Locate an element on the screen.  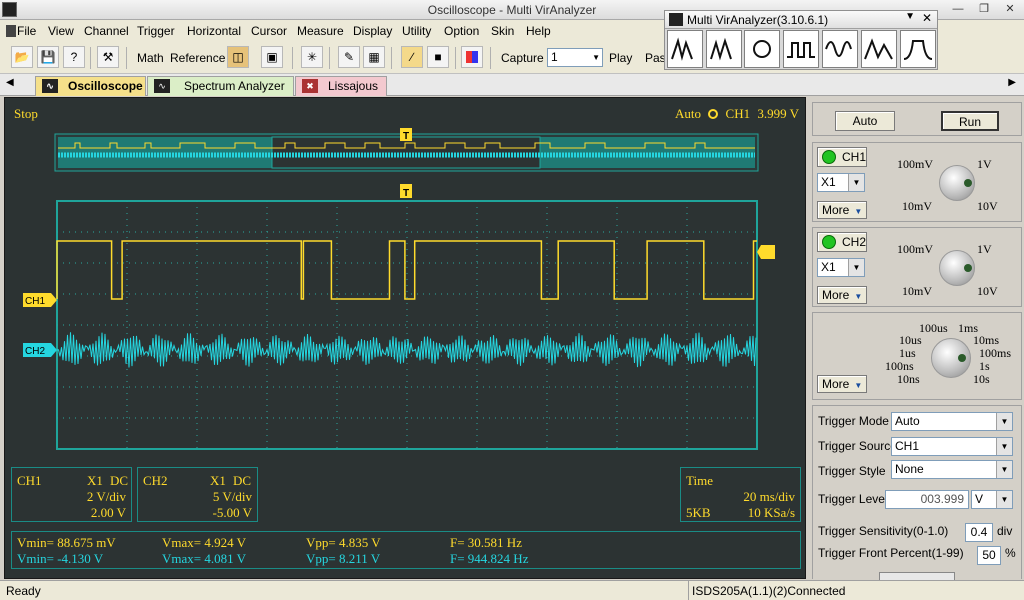
tab-label: Lissajous is located at coordinates (353, 86).